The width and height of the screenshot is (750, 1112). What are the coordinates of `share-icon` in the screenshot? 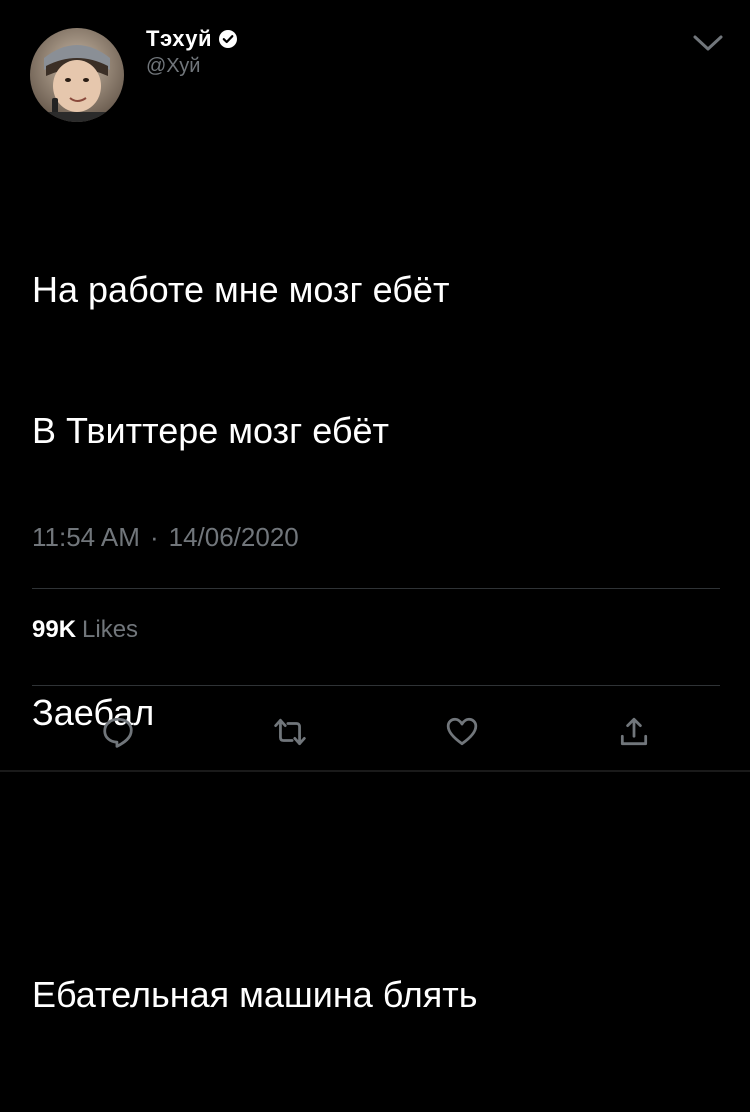 It's located at (634, 731).